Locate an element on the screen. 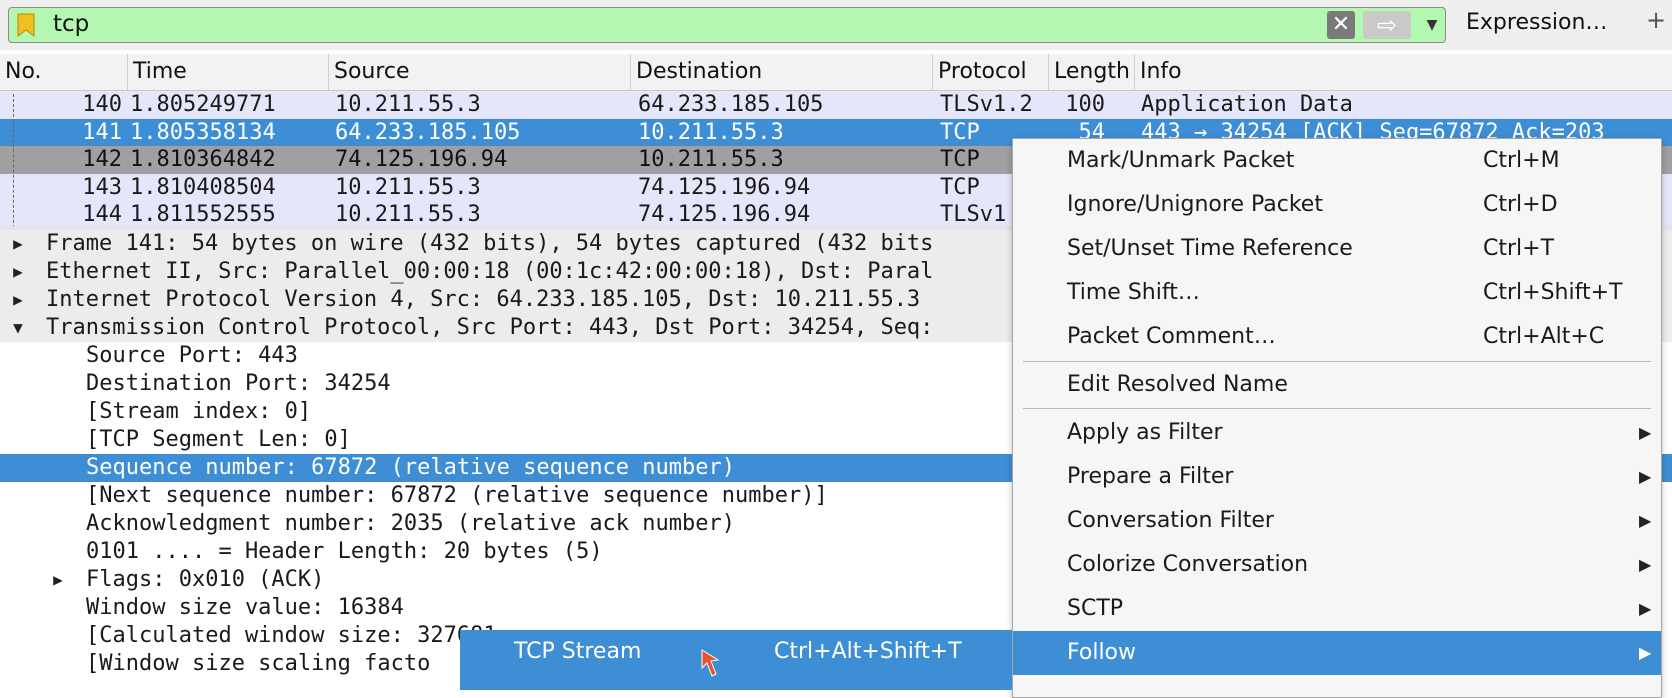 This screenshot has height=698, width=1672. menu-item-shortcut: Ctrl+Shift+T is located at coordinates (1553, 292).